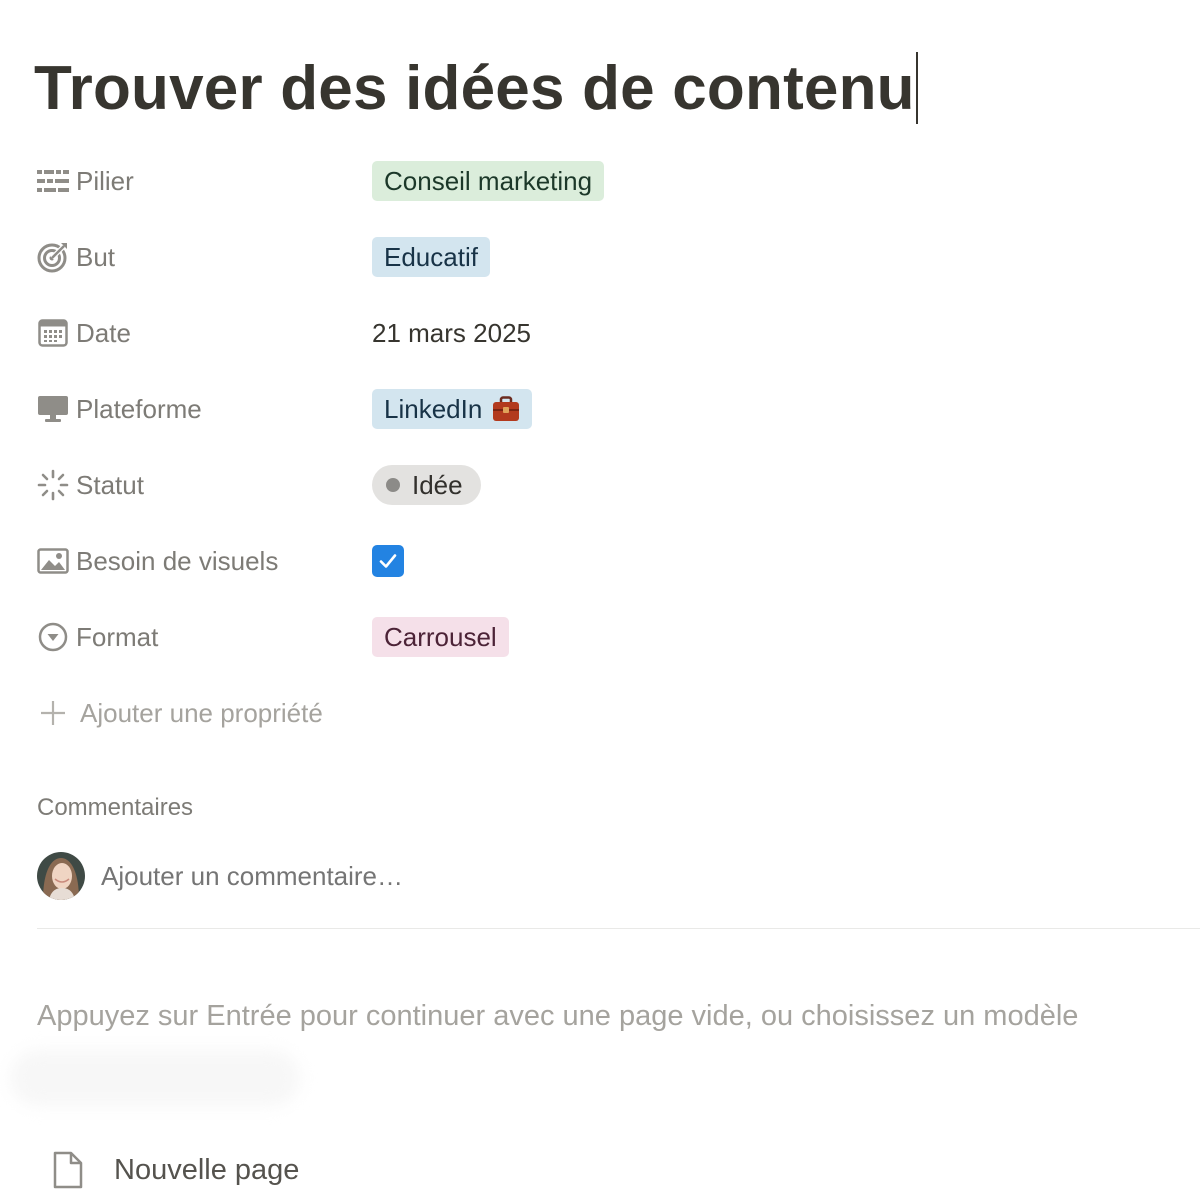 The height and width of the screenshot is (1200, 1200). Describe the element at coordinates (204, 257) in the screenshot. I see `property-label-but: But` at that location.